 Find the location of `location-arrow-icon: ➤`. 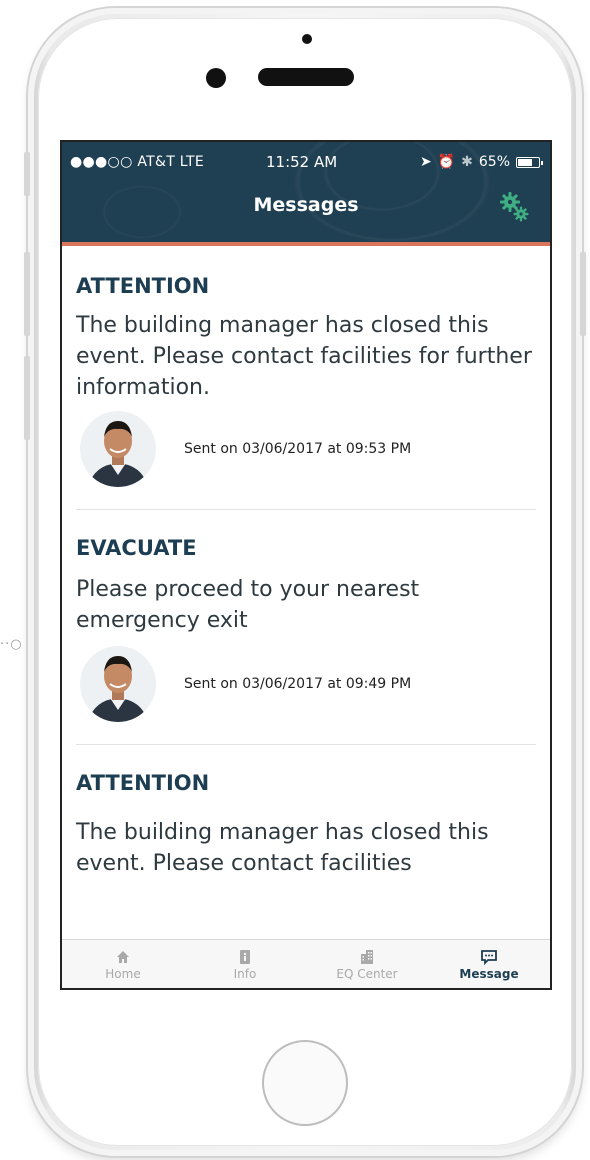

location-arrow-icon: ➤ is located at coordinates (425, 162).